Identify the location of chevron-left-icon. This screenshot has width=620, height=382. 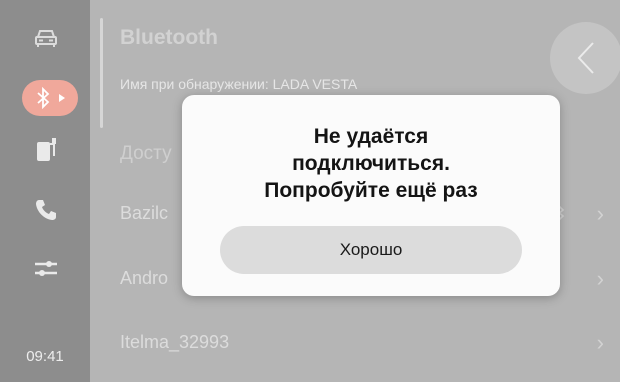
(585, 58).